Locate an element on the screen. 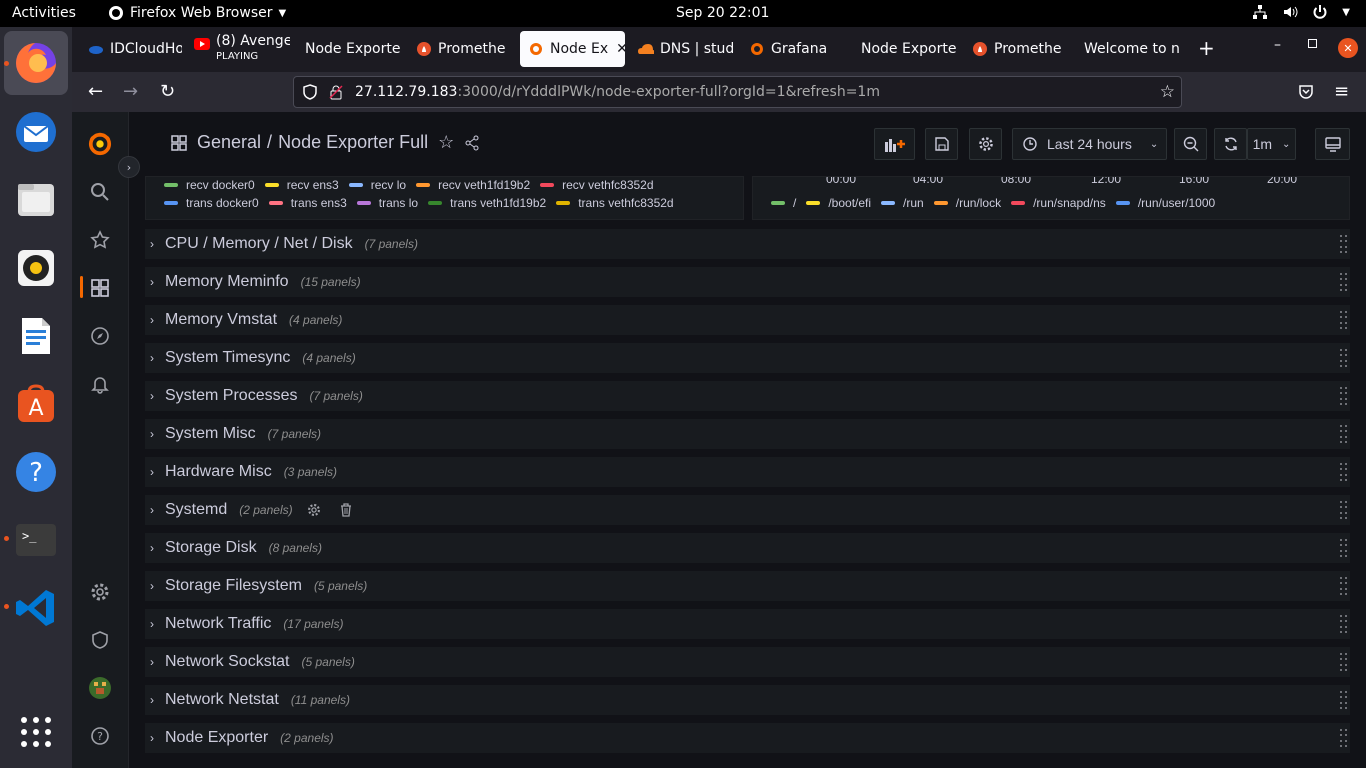  row-systemd: › Systemd (2 panels) is located at coordinates (747, 510).